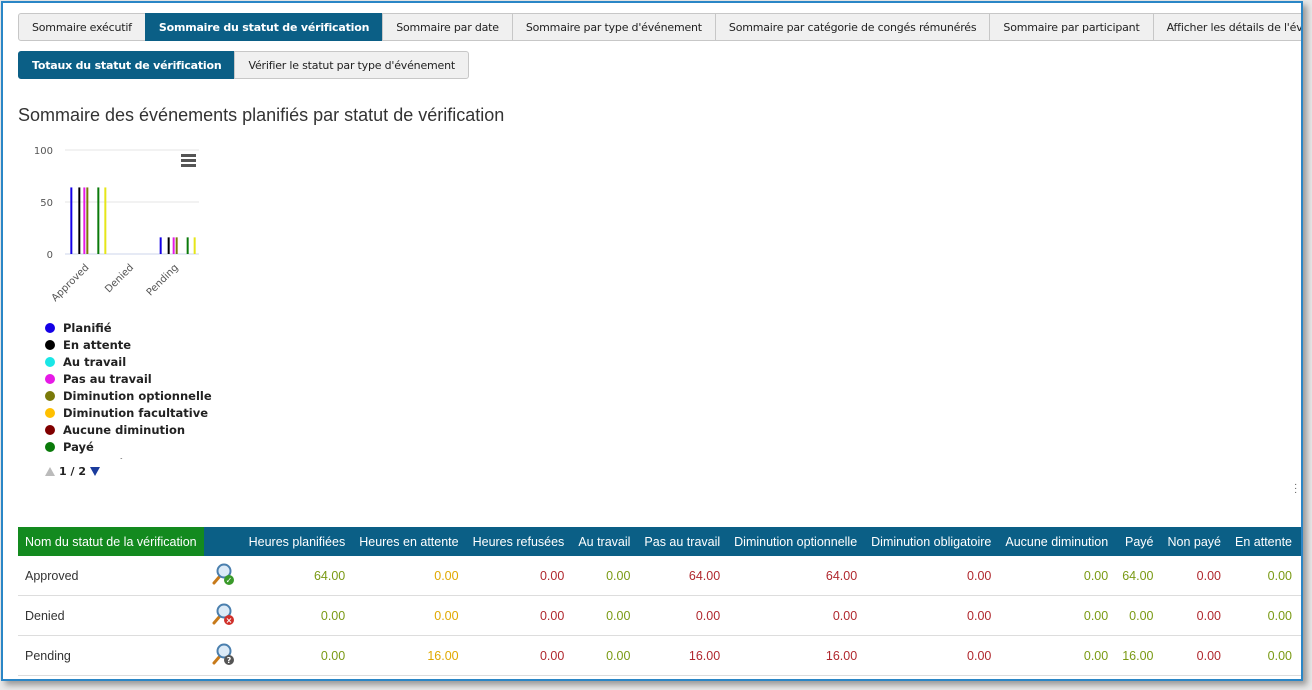  What do you see at coordinates (1300, 576) in the screenshot?
I see `value-cell-empty` at bounding box center [1300, 576].